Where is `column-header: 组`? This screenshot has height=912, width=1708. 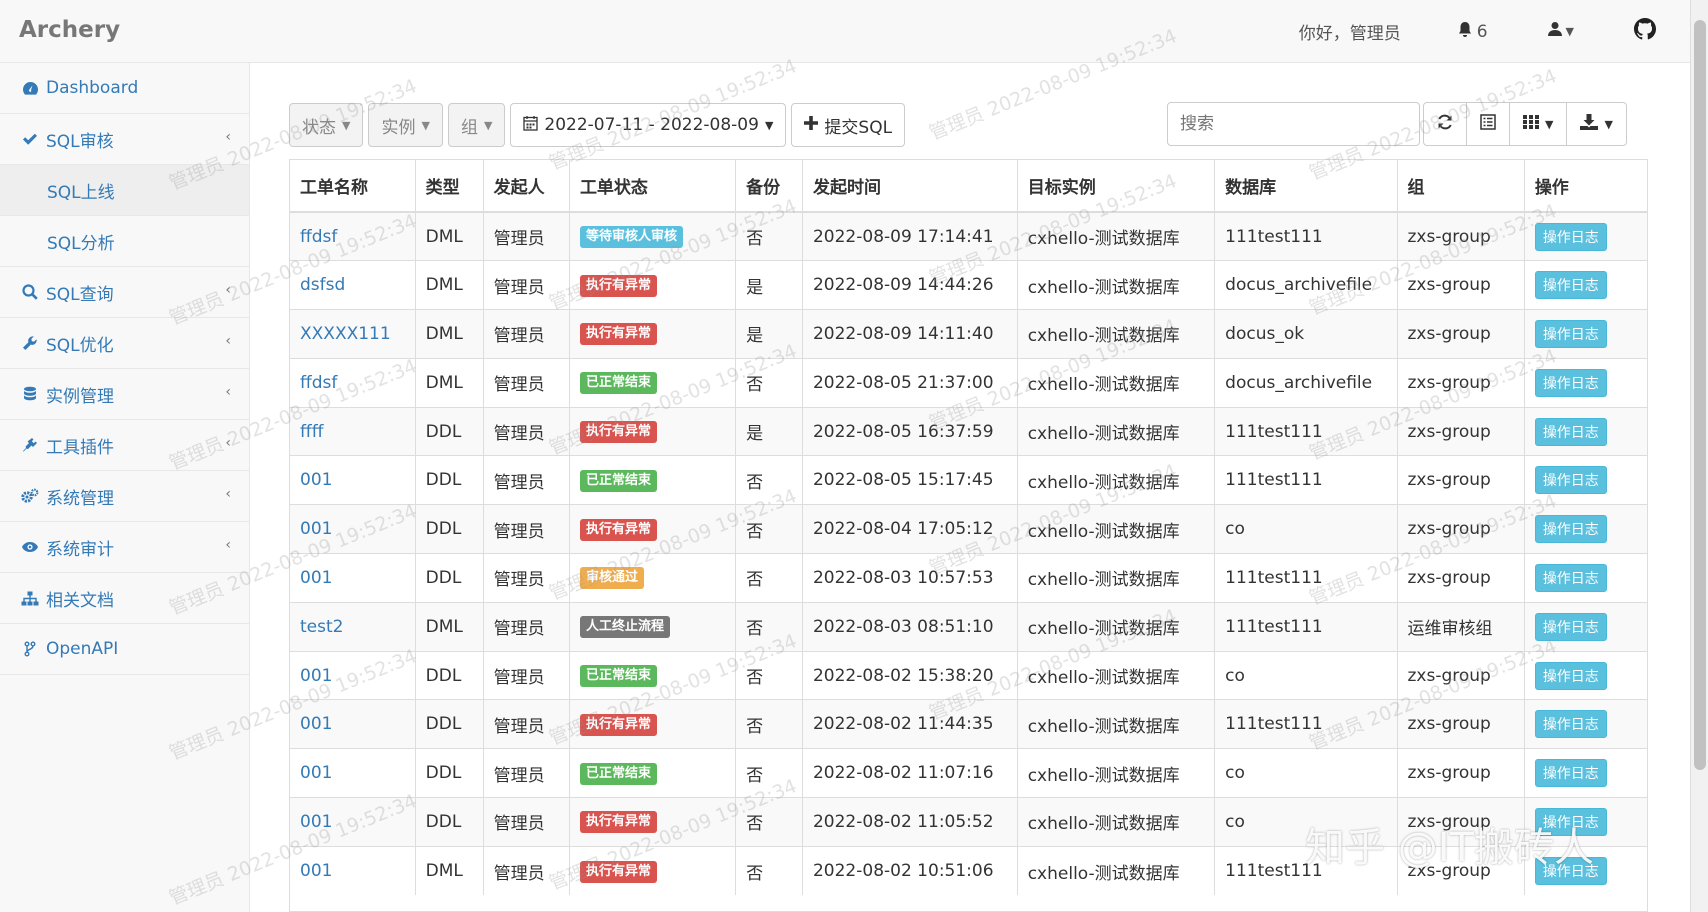
column-header: 组 is located at coordinates (1461, 186).